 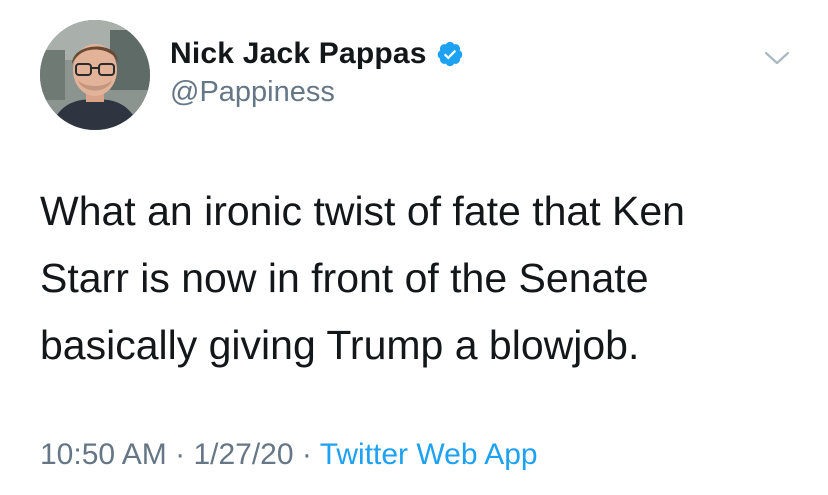 I want to click on tweet-text-line: Starr is now in front of the Senate, so click(x=344, y=278).